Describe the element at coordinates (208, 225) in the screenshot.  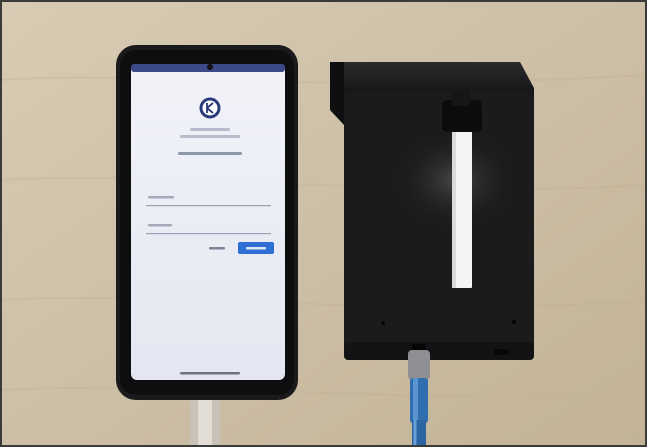
I see `password-field` at that location.